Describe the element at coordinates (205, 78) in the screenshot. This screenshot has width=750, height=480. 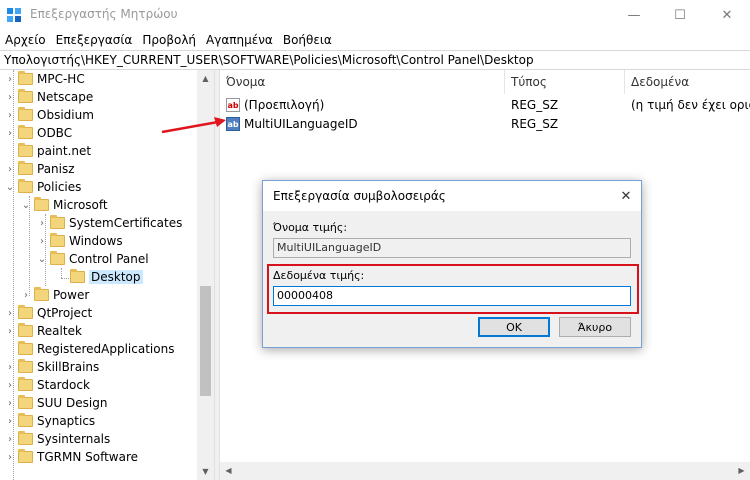
I see `scroll-up-icon: ▲` at that location.